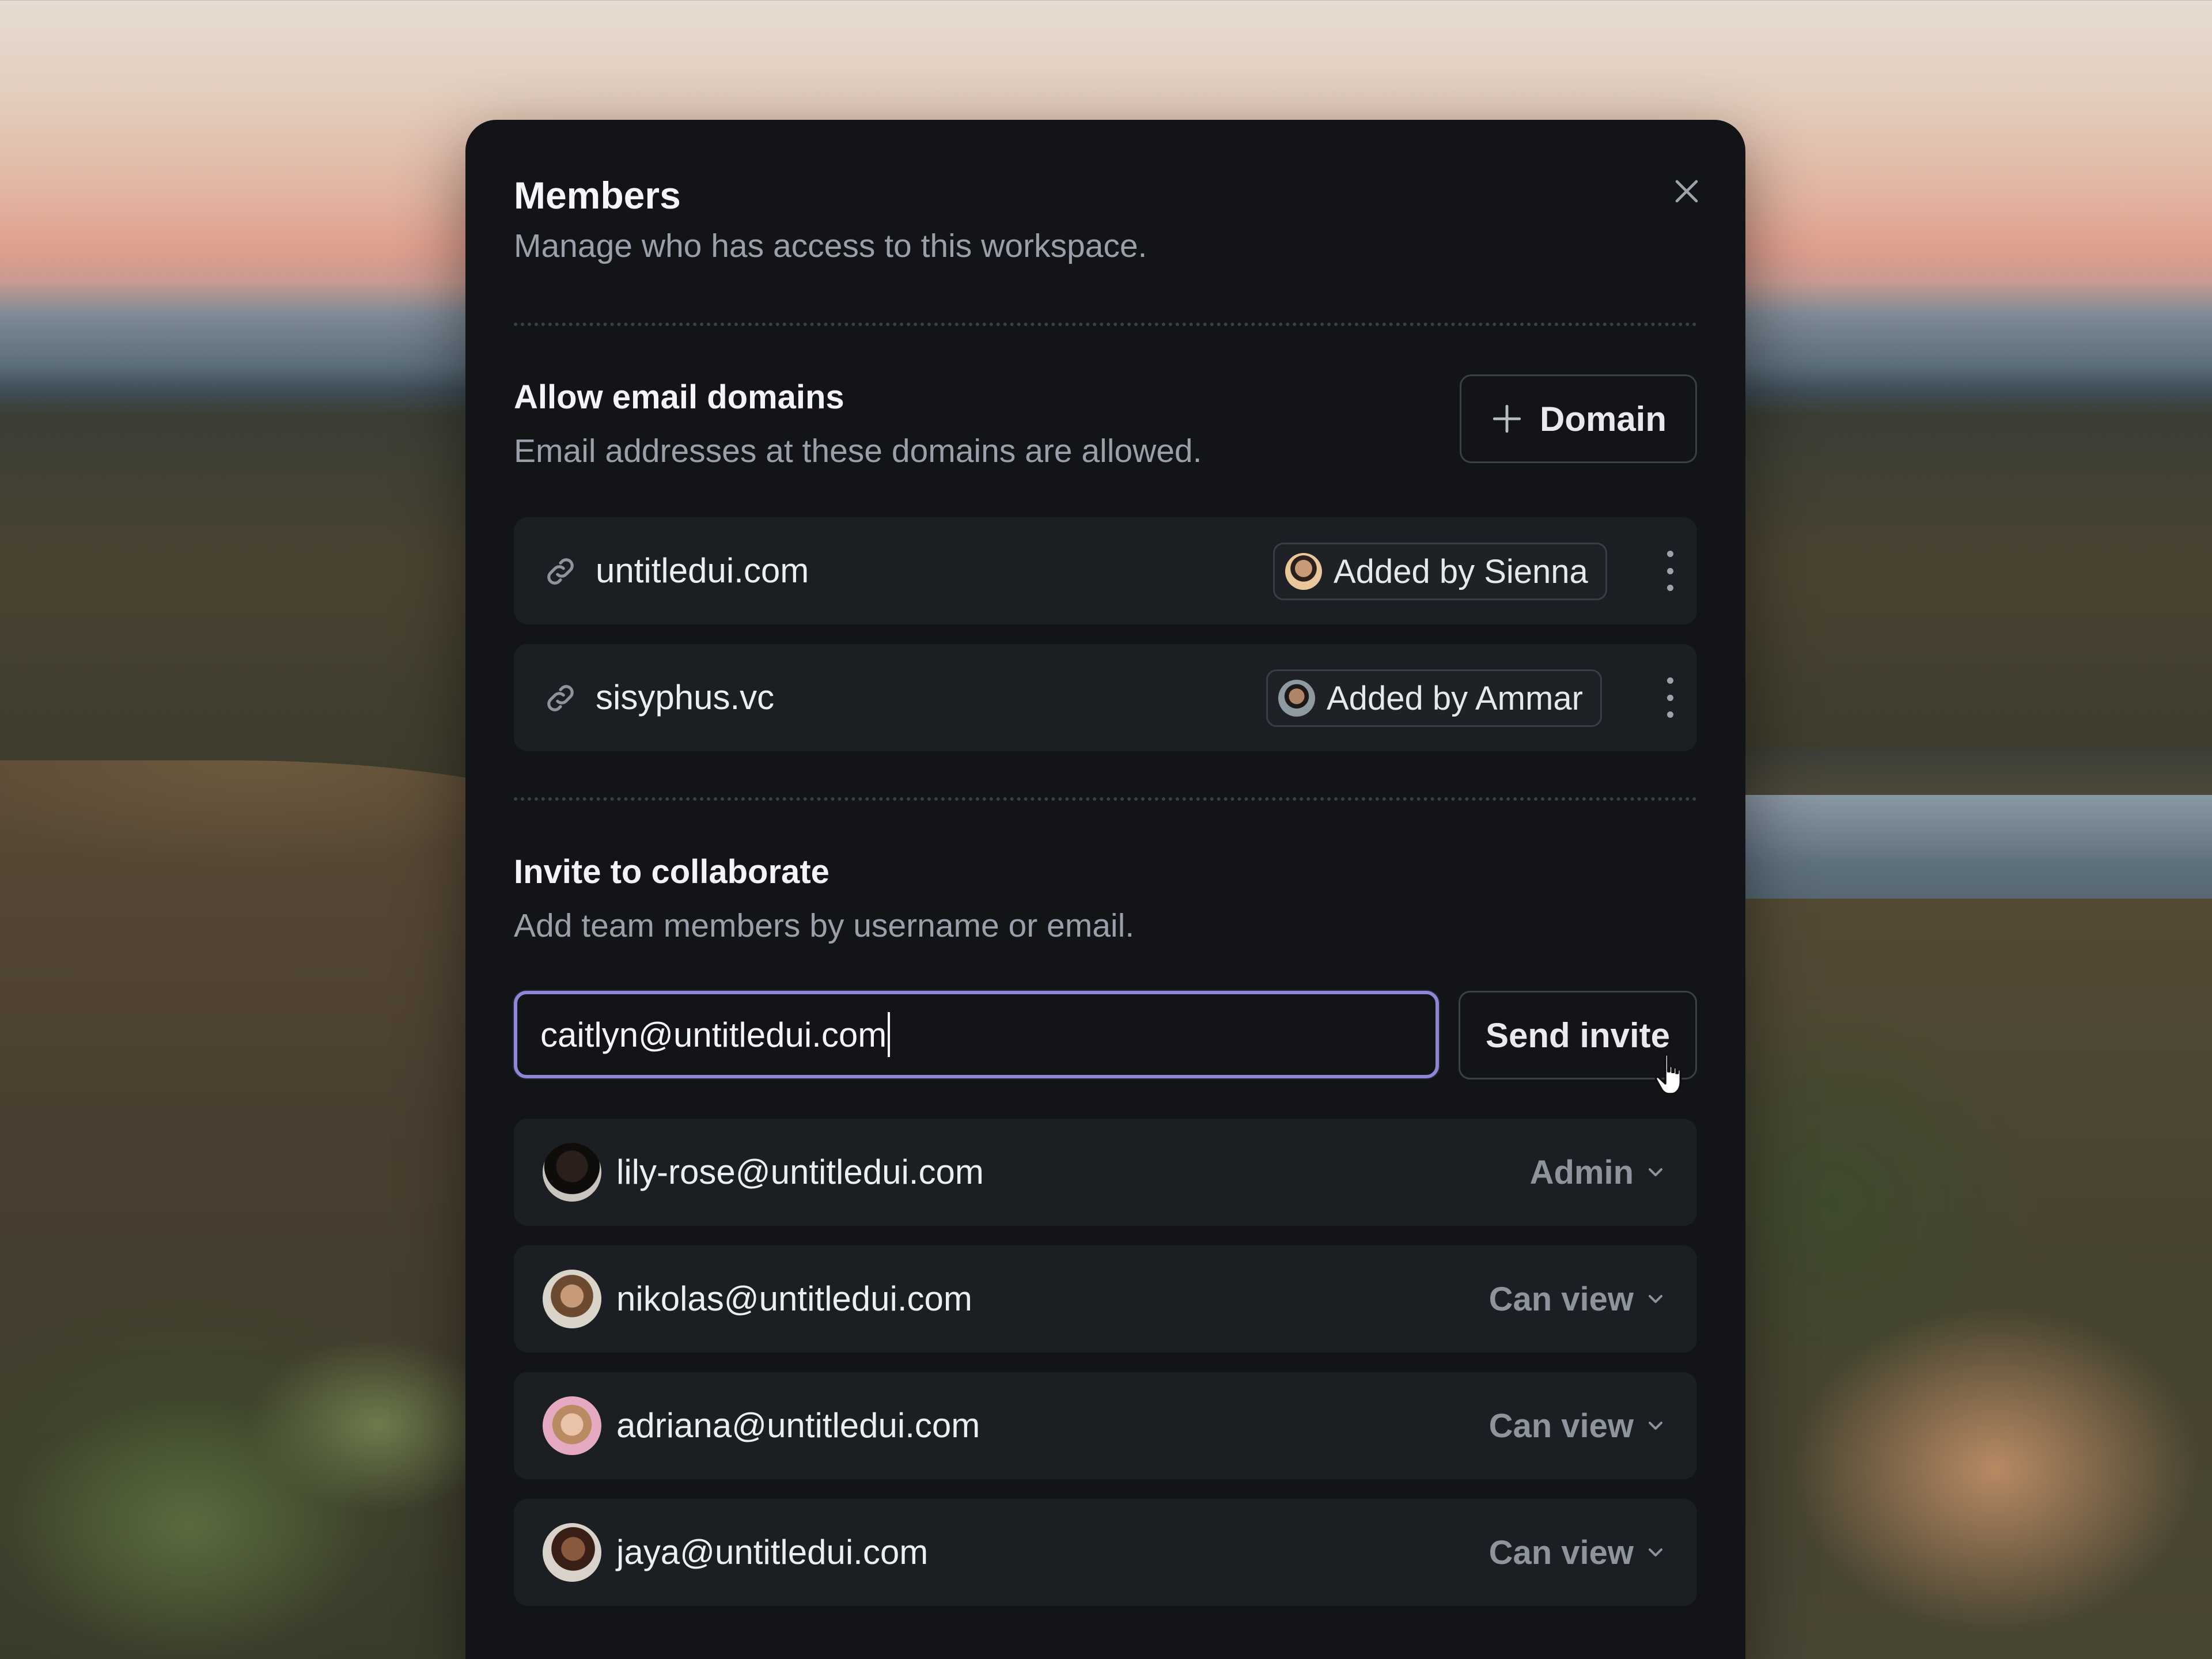 Image resolution: width=2212 pixels, height=1659 pixels. Describe the element at coordinates (679, 397) in the screenshot. I see `domains-section-title: Allow email domains` at that location.